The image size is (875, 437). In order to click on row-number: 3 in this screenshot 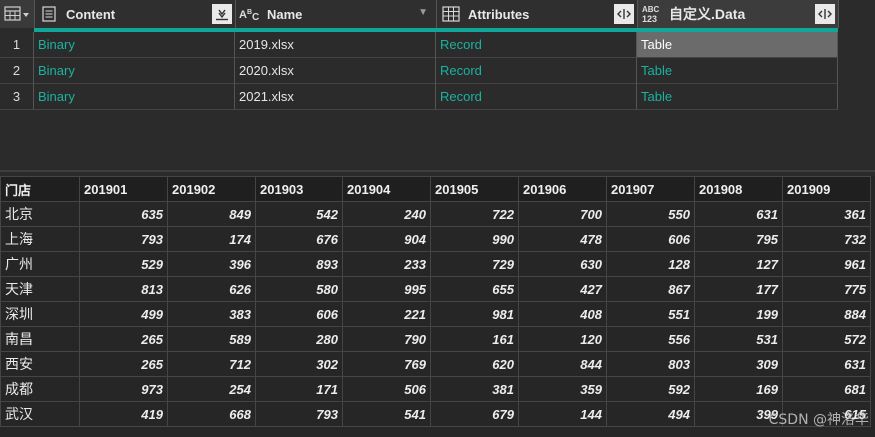, I will do `click(17, 97)`.